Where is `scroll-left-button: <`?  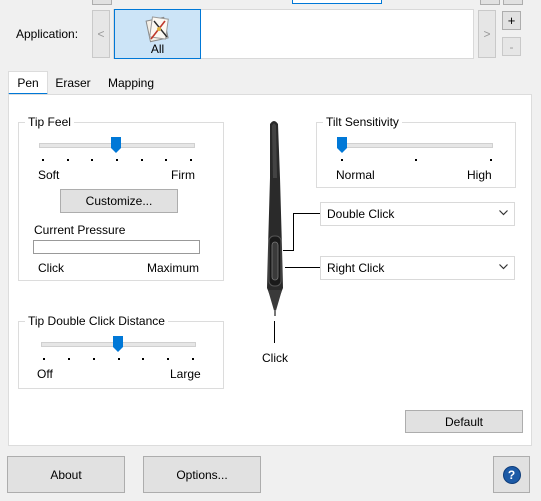
scroll-left-button: < is located at coordinates (101, 34).